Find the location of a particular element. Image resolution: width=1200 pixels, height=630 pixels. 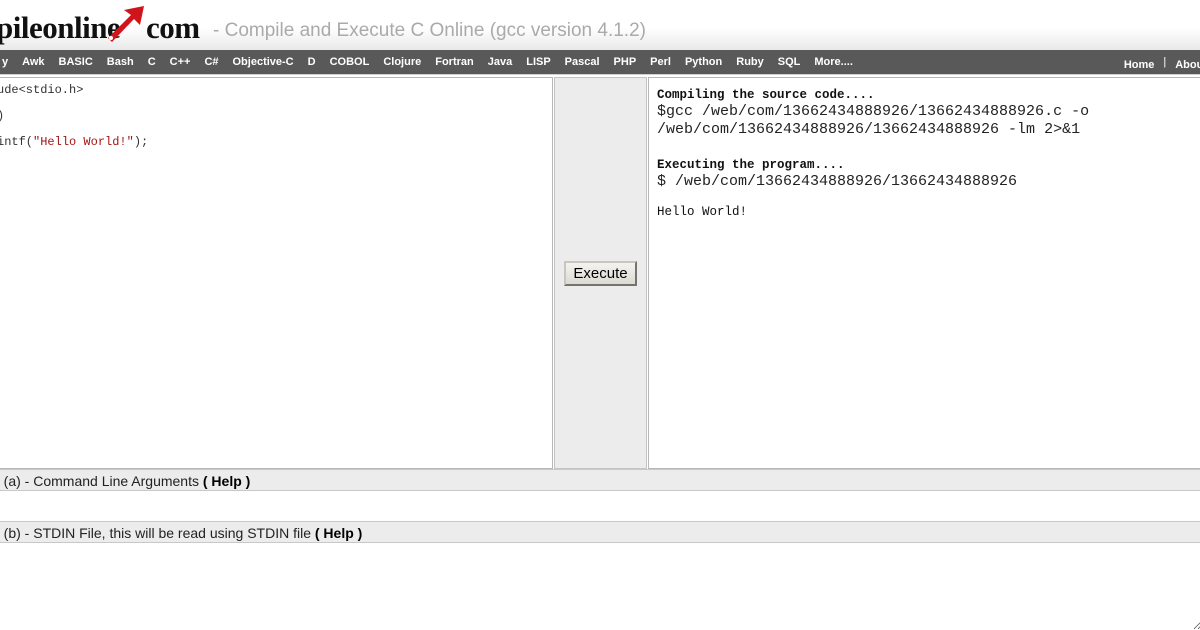

nav-link-language: Clojure is located at coordinates (402, 62).